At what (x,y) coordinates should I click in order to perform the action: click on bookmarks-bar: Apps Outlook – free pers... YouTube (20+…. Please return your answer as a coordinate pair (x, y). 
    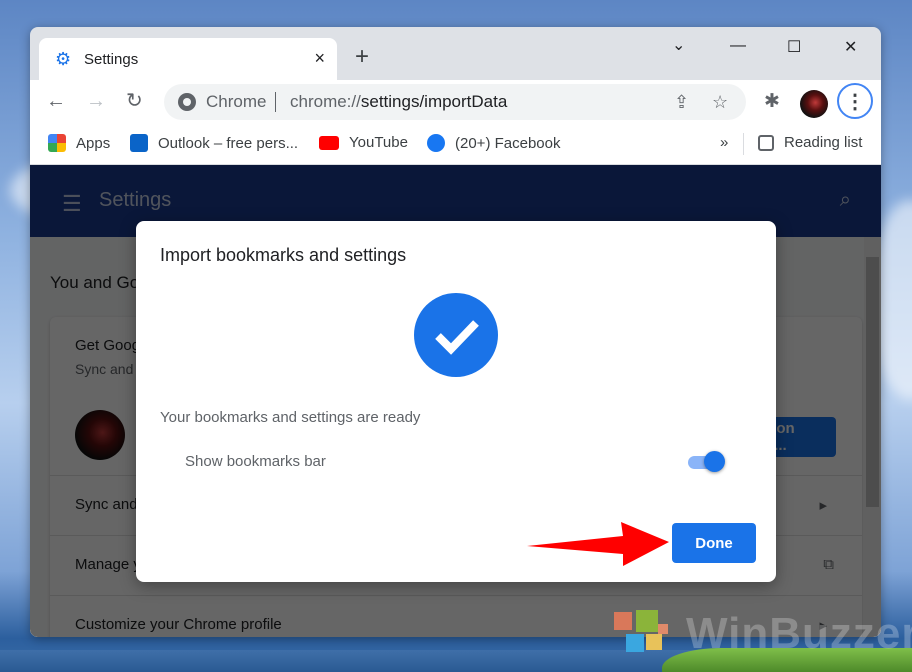
    Looking at the image, I should click on (455, 144).